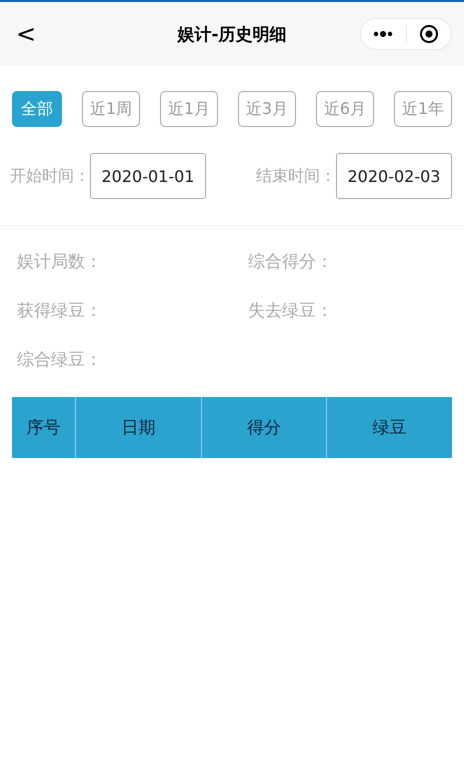  Describe the element at coordinates (148, 176) in the screenshot. I see `date-field: 2020-01-01` at that location.